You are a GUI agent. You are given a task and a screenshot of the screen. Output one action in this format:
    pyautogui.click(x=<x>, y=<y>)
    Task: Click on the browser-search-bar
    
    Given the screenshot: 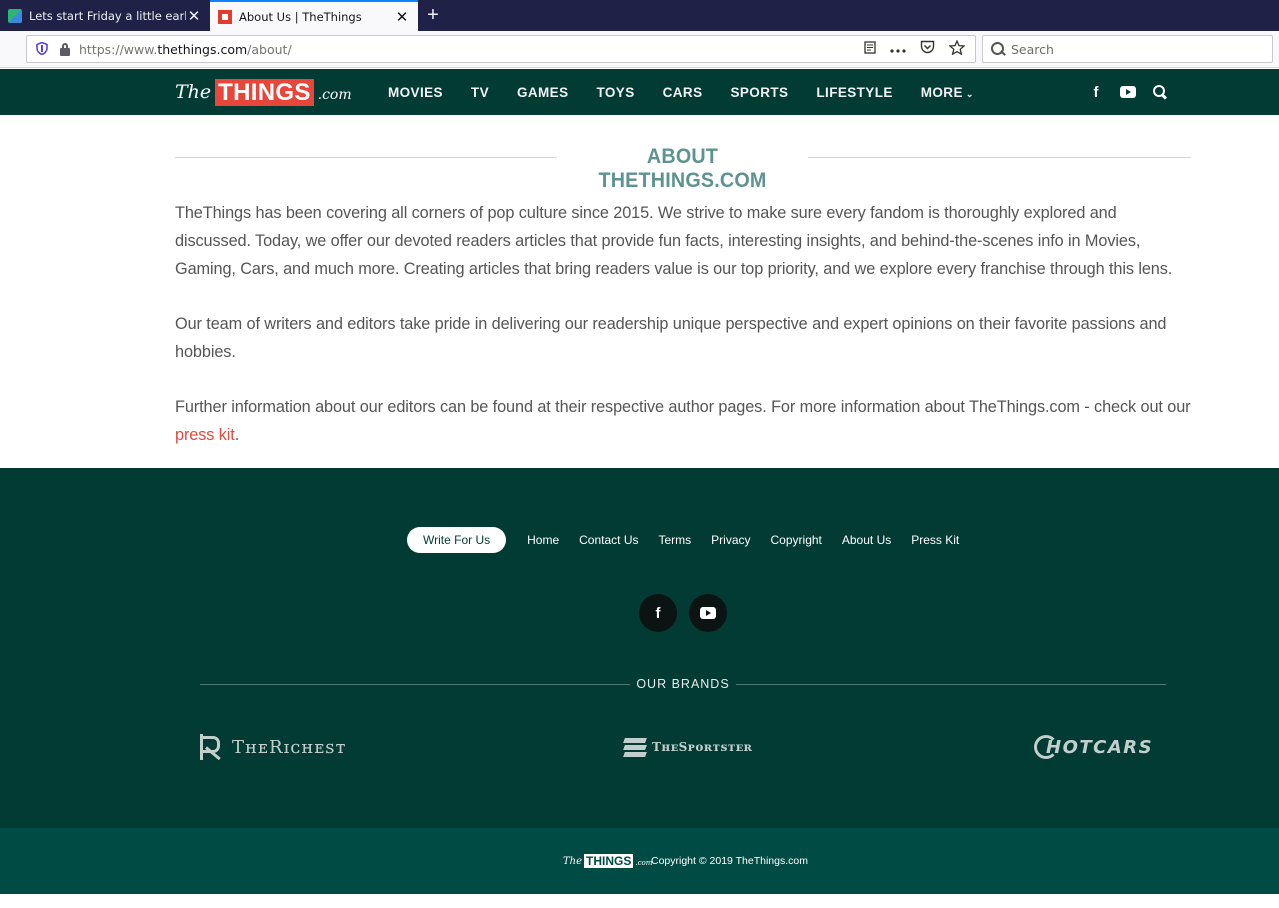 What is the action you would take?
    pyautogui.click(x=1127, y=49)
    